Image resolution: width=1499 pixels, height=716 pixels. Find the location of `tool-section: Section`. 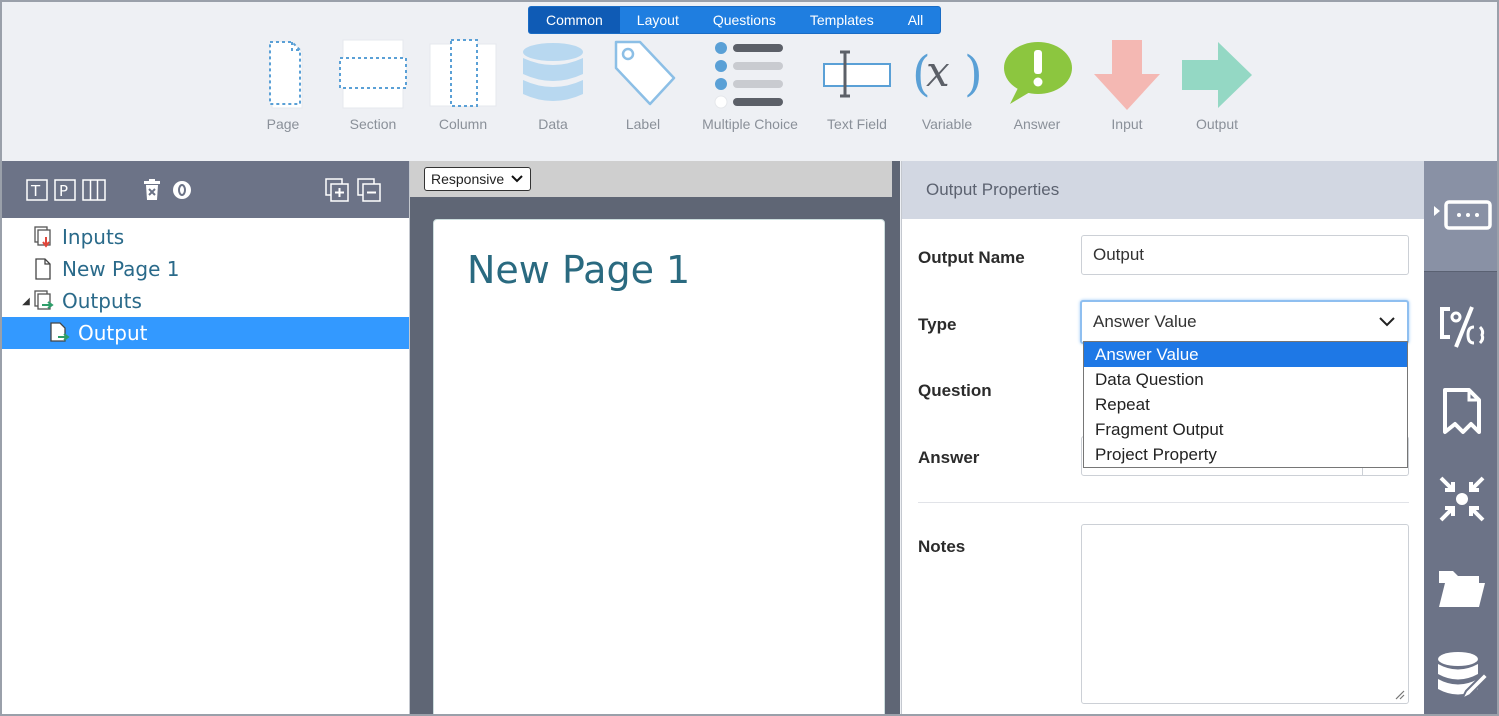

tool-section: Section is located at coordinates (373, 86).